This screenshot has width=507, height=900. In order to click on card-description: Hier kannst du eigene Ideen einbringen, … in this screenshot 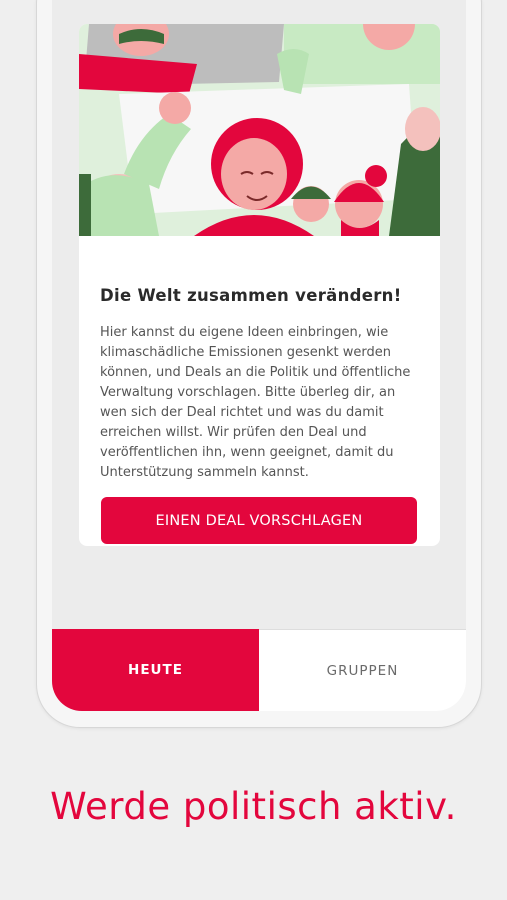, I will do `click(255, 402)`.